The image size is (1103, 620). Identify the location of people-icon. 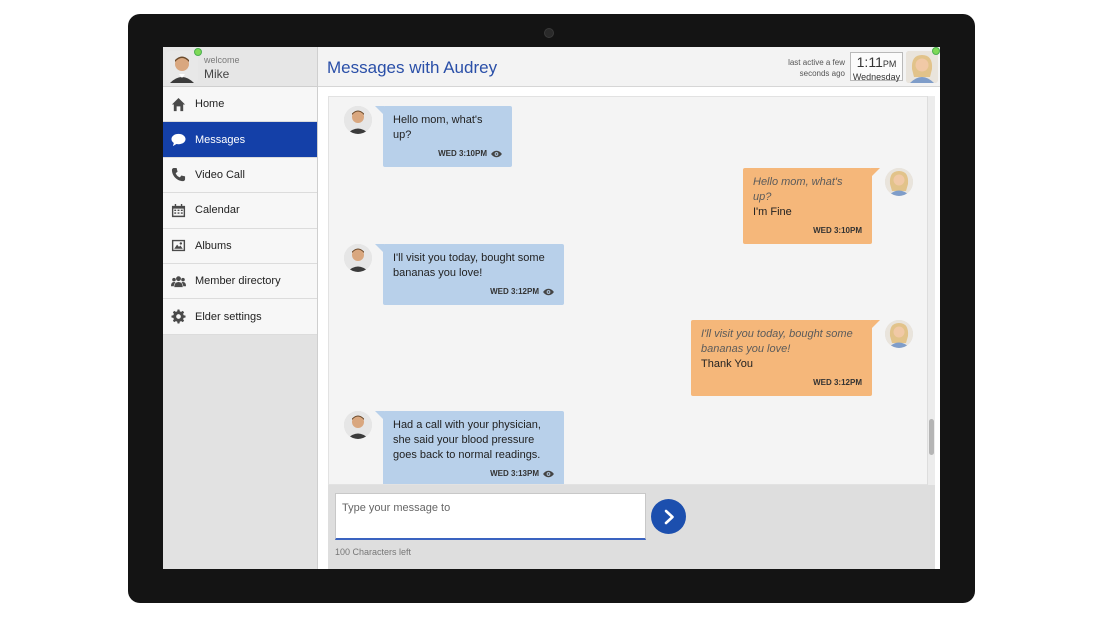
(178, 281).